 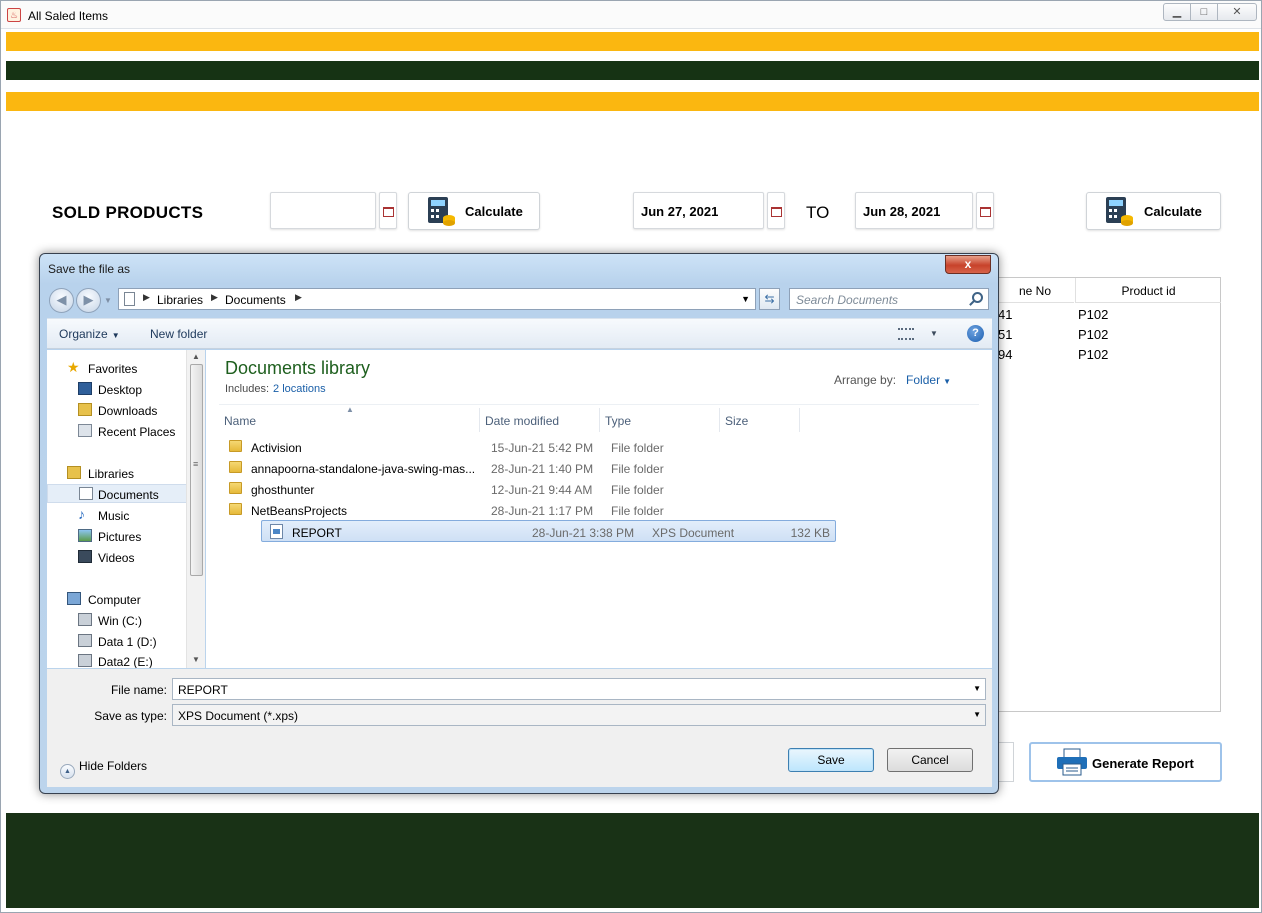 What do you see at coordinates (89, 334) in the screenshot?
I see `organize-menu: Organize ▼` at bounding box center [89, 334].